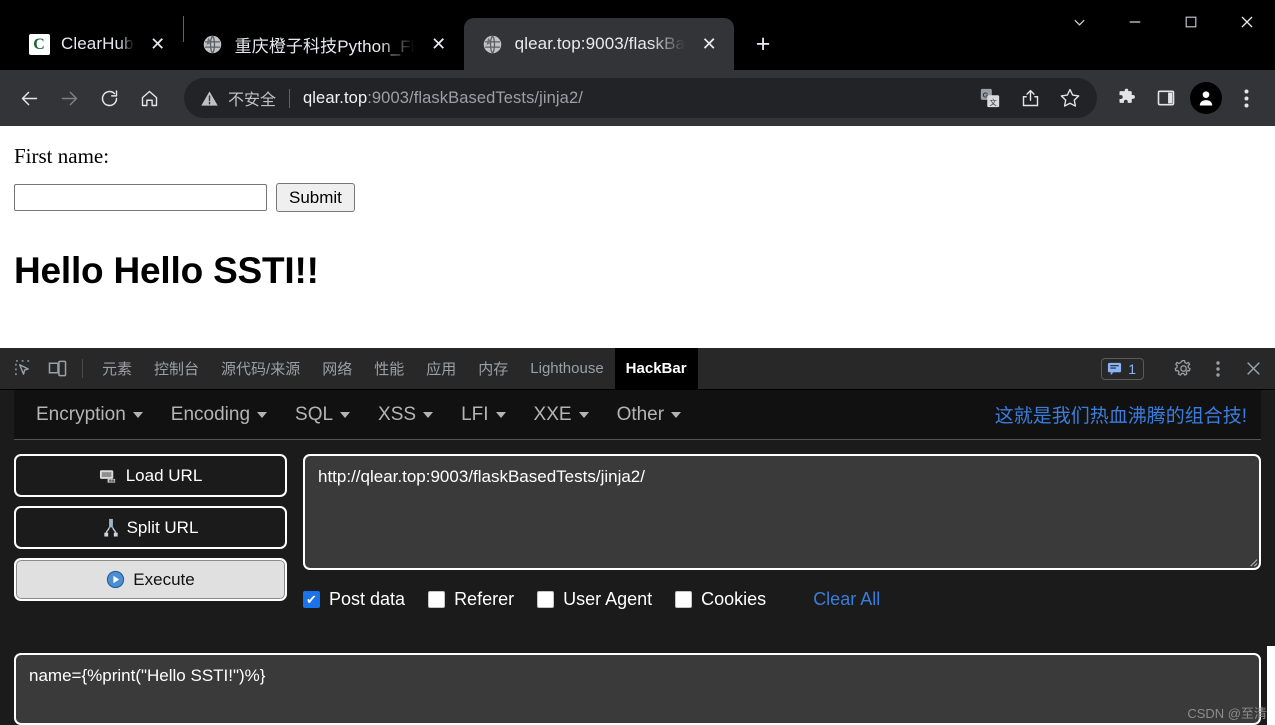  I want to click on menu-label: XXE, so click(552, 414).